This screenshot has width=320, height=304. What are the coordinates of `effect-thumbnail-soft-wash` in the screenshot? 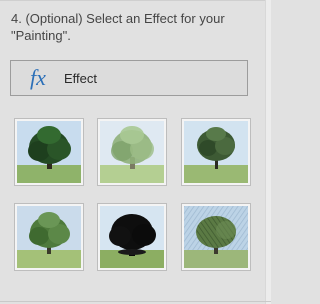 It's located at (132, 152).